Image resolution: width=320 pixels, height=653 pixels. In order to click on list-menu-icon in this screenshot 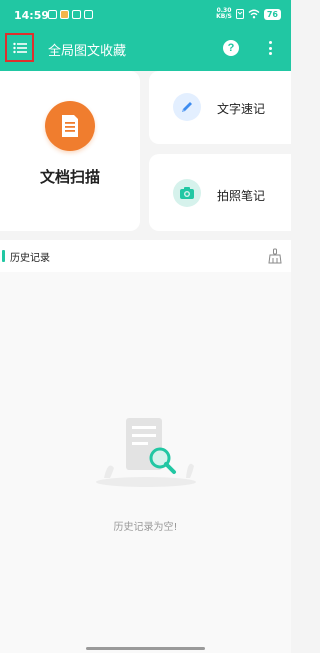, I will do `click(19, 47)`.